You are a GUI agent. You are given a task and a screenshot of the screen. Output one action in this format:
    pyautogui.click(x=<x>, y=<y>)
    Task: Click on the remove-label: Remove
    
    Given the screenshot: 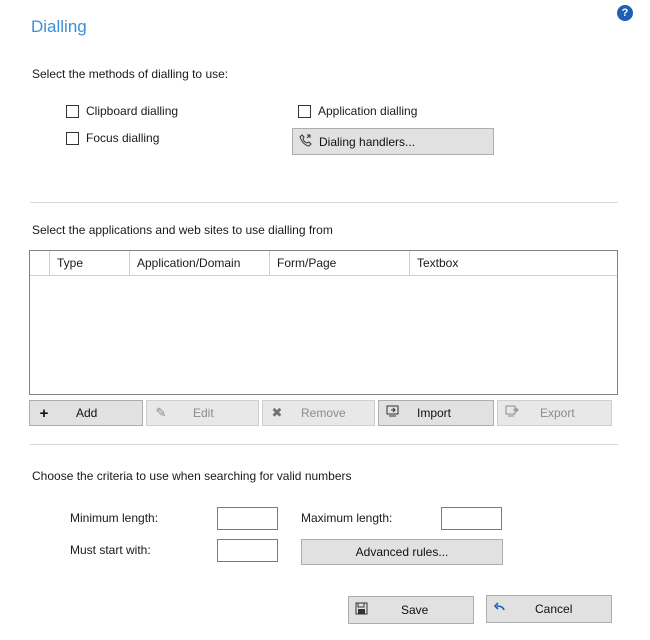 What is the action you would take?
    pyautogui.click(x=323, y=413)
    